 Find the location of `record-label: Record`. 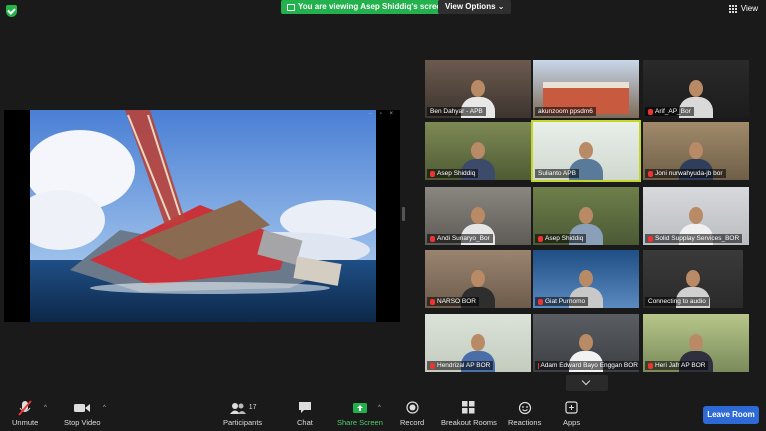

record-label: Record is located at coordinates (412, 422).